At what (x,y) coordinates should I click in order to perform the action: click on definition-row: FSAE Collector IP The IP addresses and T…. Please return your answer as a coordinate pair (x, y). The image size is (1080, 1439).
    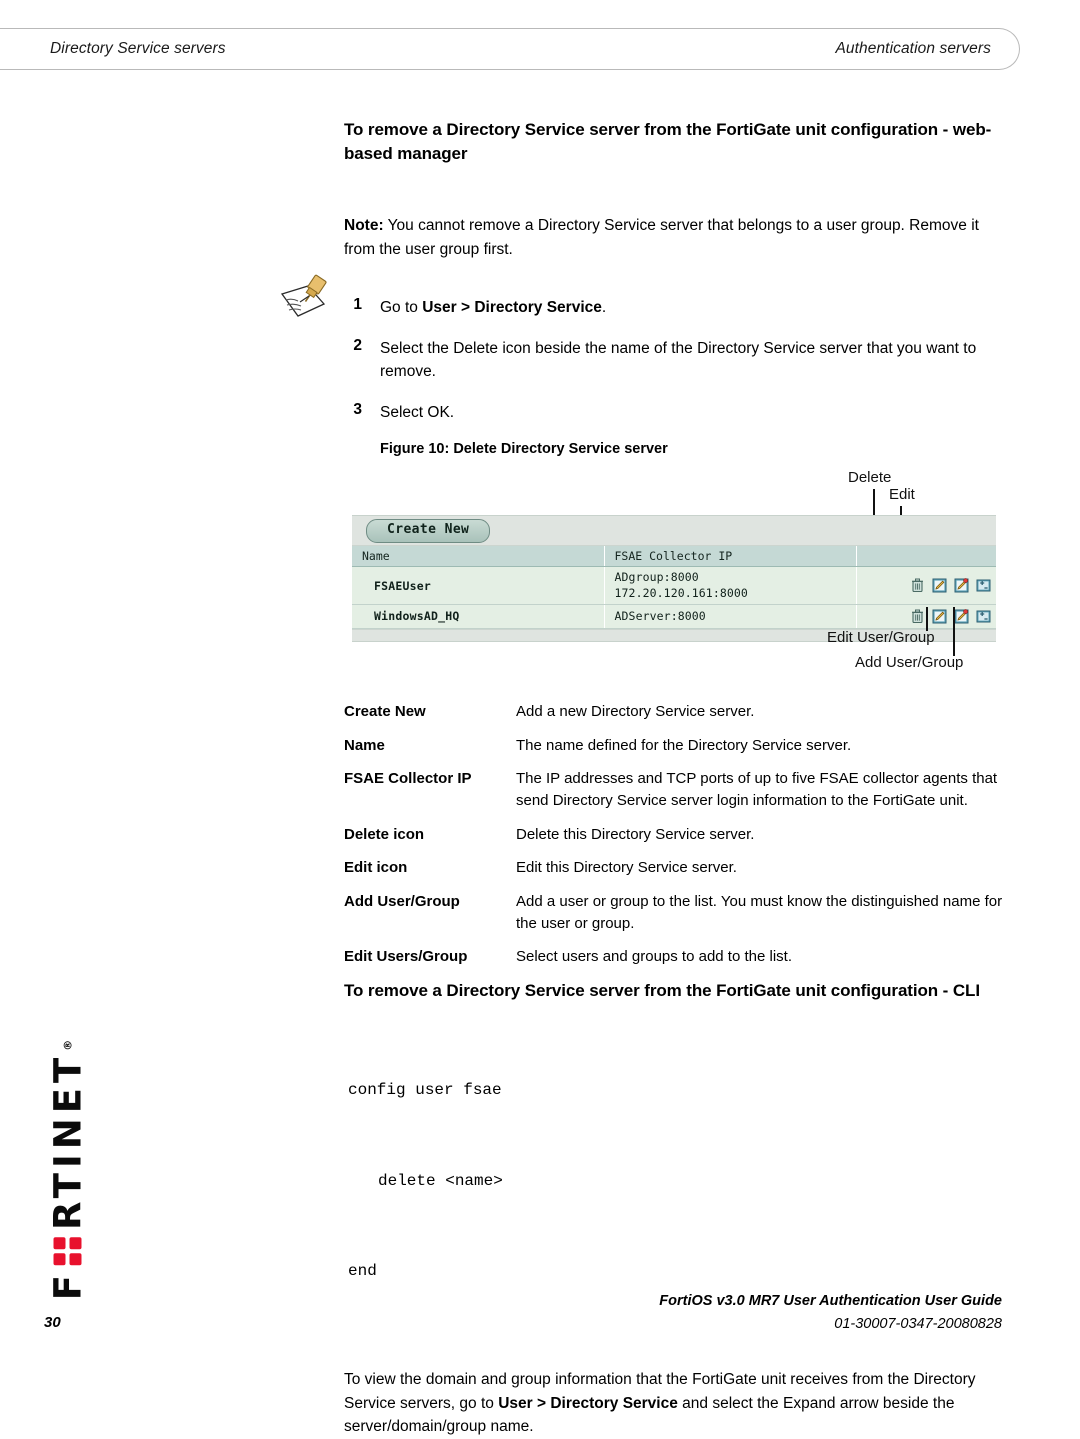
    Looking at the image, I should click on (674, 790).